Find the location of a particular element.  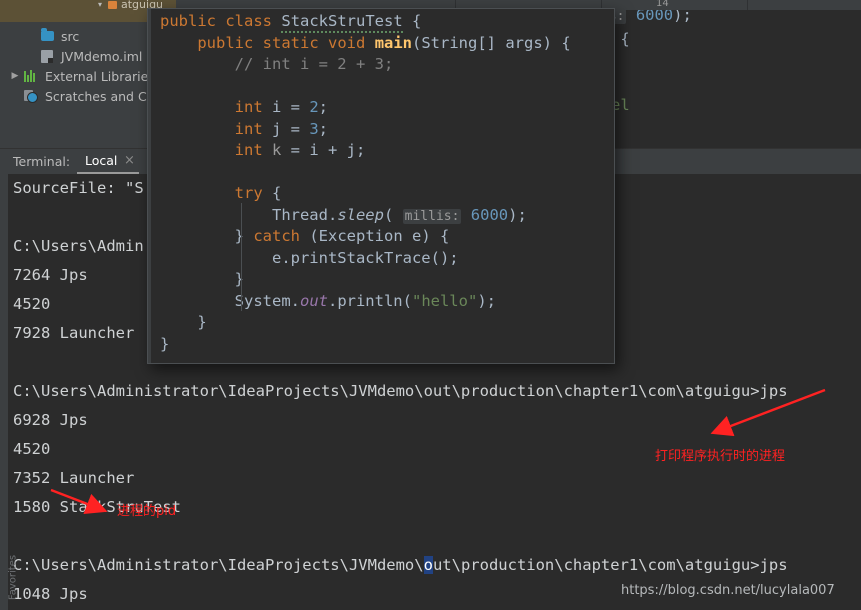

popup-line-3: // int i = 2 + 3; is located at coordinates (277, 64).